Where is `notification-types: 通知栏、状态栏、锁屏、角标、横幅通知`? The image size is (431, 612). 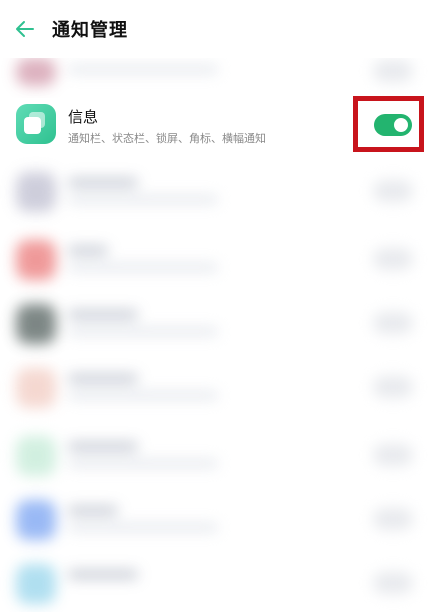 notification-types: 通知栏、状态栏、锁屏、角标、横幅通知 is located at coordinates (167, 138).